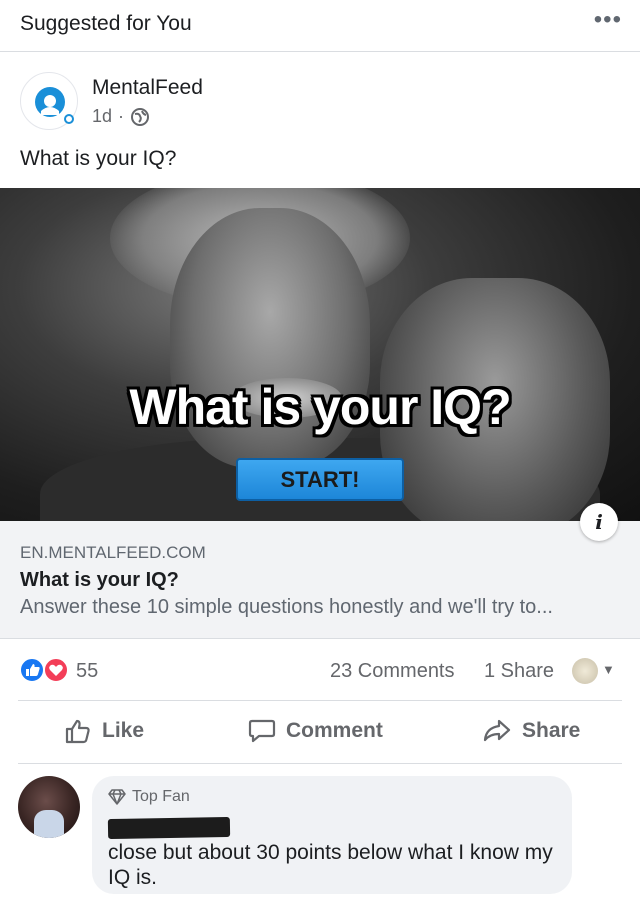 Image resolution: width=640 pixels, height=900 pixels. I want to click on comment-label: Comment, so click(334, 730).